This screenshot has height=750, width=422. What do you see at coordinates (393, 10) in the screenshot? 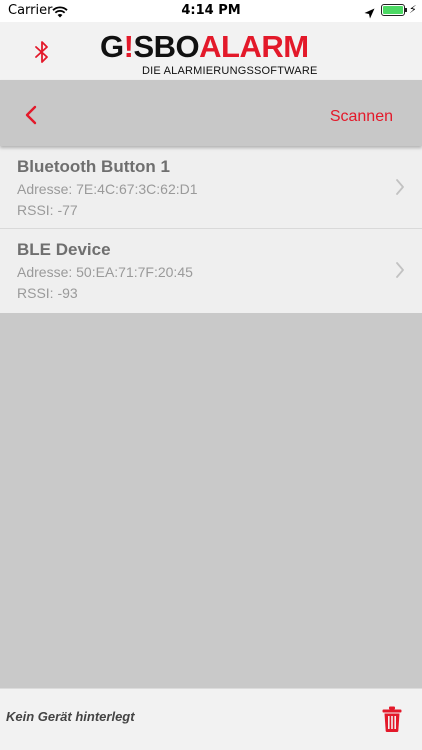
I see `battery-icon` at bounding box center [393, 10].